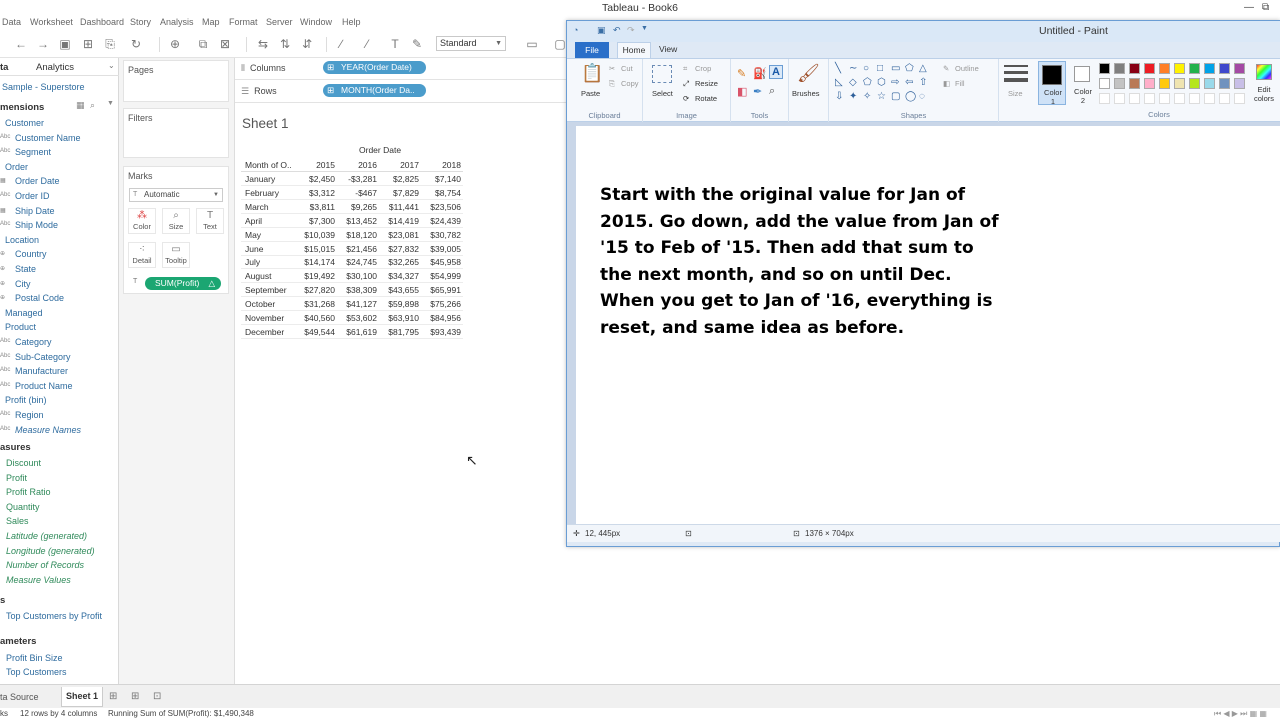 The width and height of the screenshot is (1280, 720). What do you see at coordinates (253, 235) in the screenshot?
I see `month-label: May` at bounding box center [253, 235].